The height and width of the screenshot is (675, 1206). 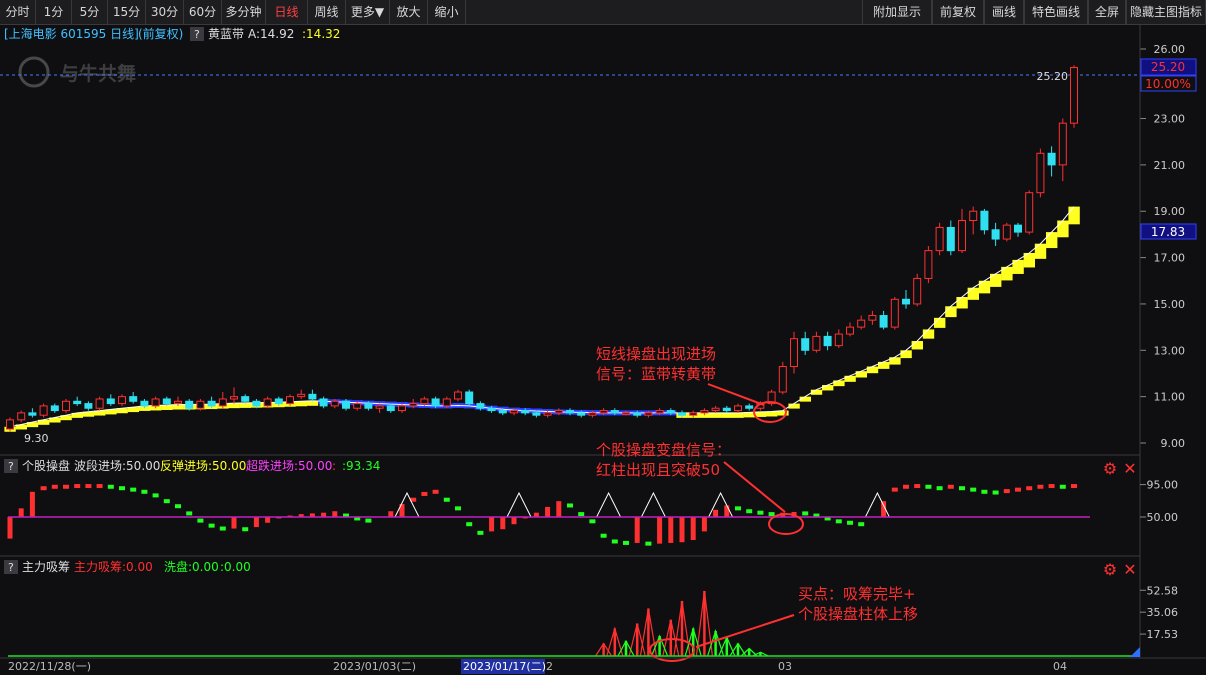 I want to click on watermark-text: 与牛共舞, so click(x=98, y=73).